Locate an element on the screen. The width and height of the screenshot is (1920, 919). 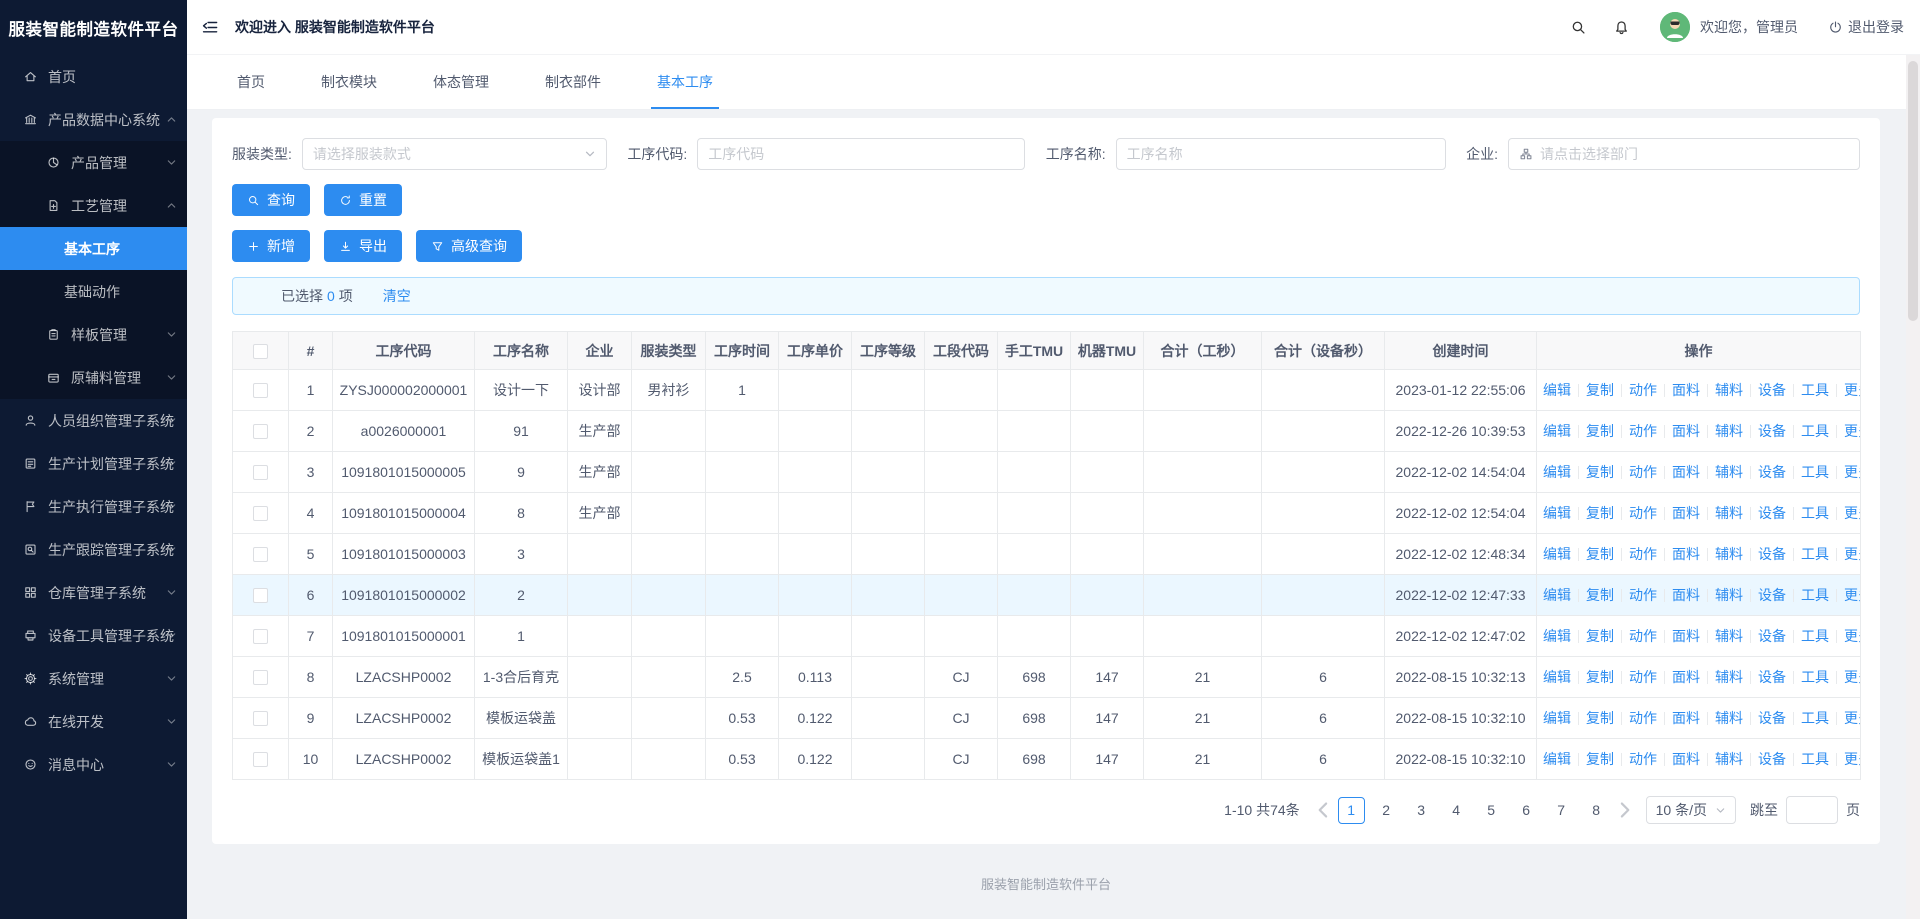
scrollbar is located at coordinates (1913, 487).